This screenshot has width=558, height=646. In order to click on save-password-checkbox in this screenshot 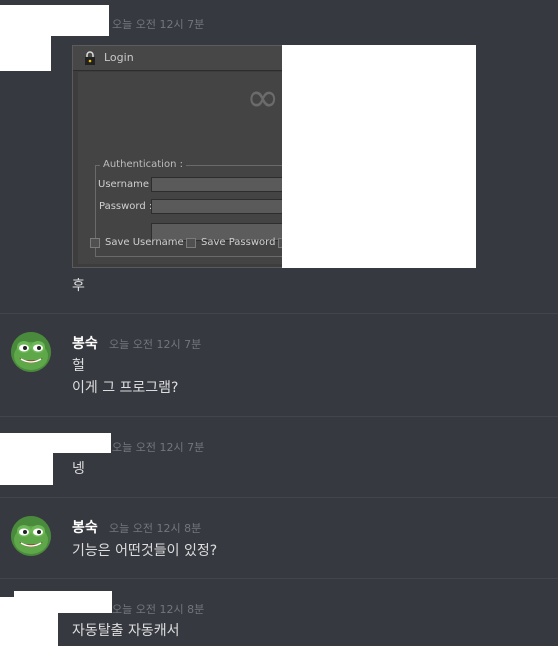, I will do `click(191, 243)`.